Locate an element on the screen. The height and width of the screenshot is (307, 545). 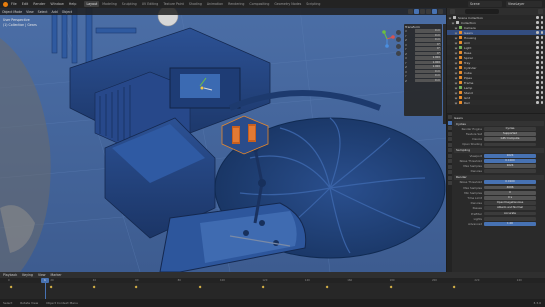
tab-compositing: Compositing is located at coordinates (259, 4).